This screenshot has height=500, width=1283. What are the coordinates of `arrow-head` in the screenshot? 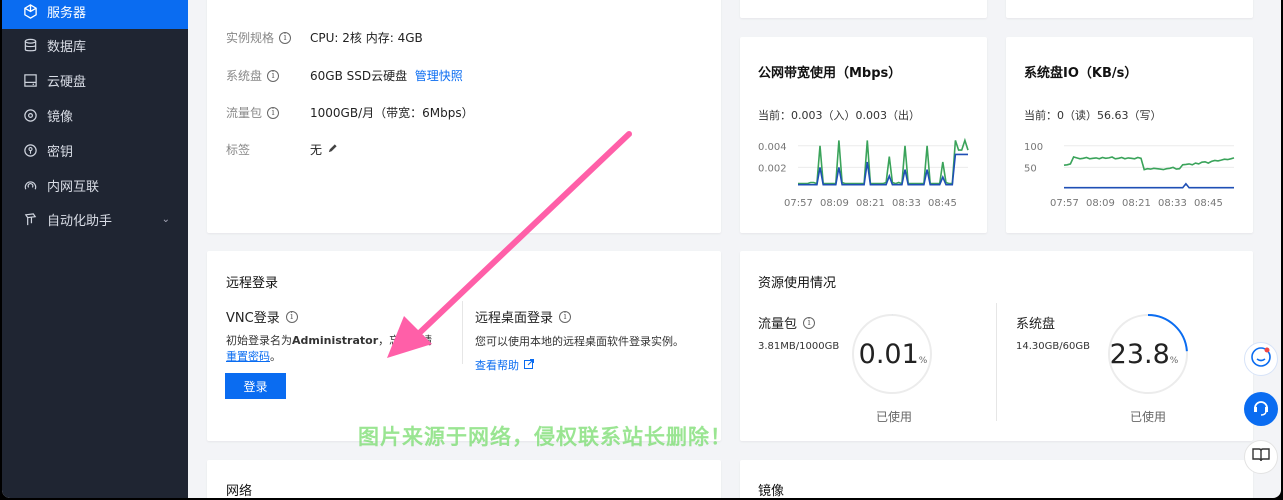 It's located at (409, 337).